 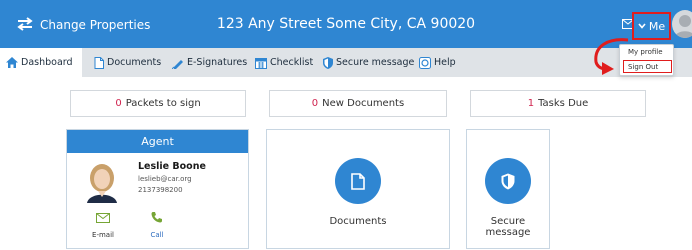 I want to click on documents-tile-label: Documents, so click(x=358, y=221).